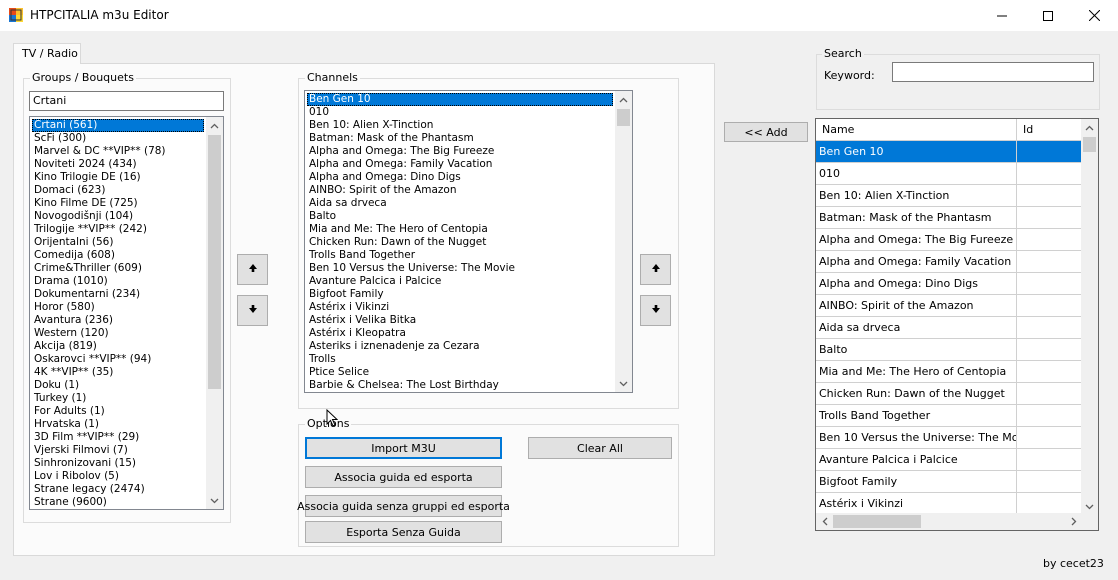  Describe the element at coordinates (118, 177) in the screenshot. I see `list-item: Kino Trilogie DE (16)` at that location.